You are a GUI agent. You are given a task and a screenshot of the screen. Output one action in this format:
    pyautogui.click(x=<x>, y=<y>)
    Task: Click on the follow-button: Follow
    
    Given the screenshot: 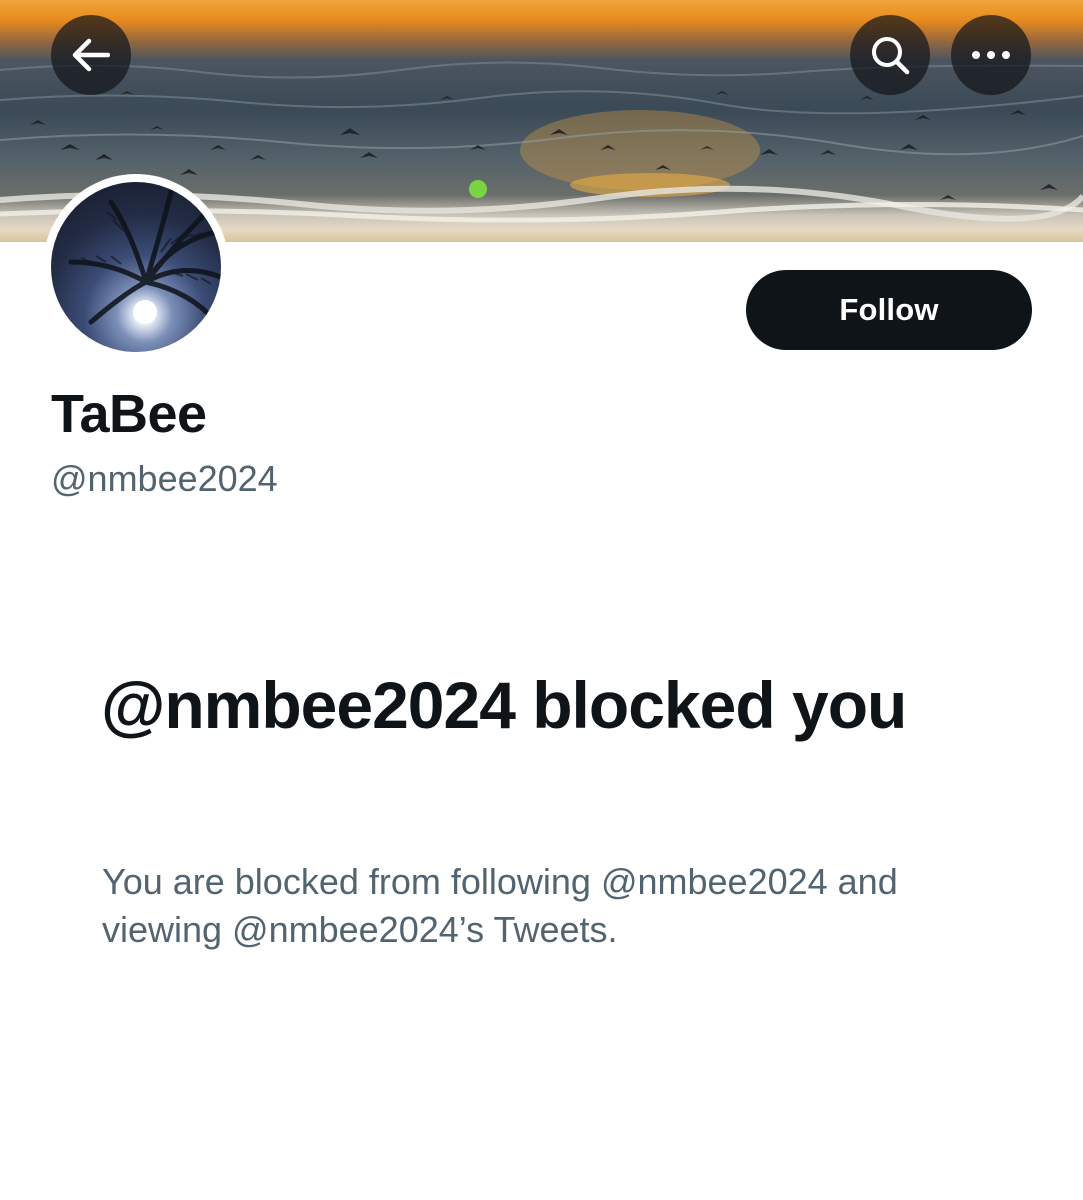 What is the action you would take?
    pyautogui.click(x=889, y=310)
    